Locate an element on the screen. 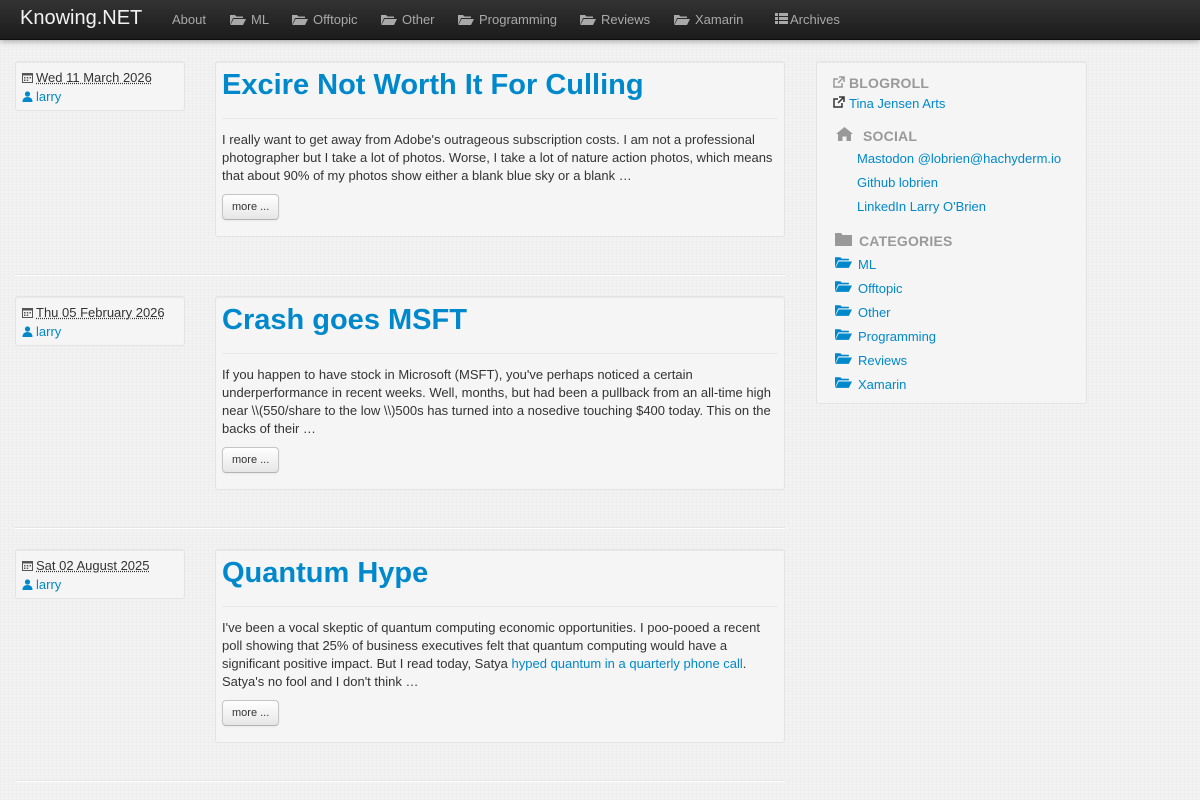 The height and width of the screenshot is (800, 1200). social-link-linkedin: LinkedIn Larry O'Brien is located at coordinates (921, 206).